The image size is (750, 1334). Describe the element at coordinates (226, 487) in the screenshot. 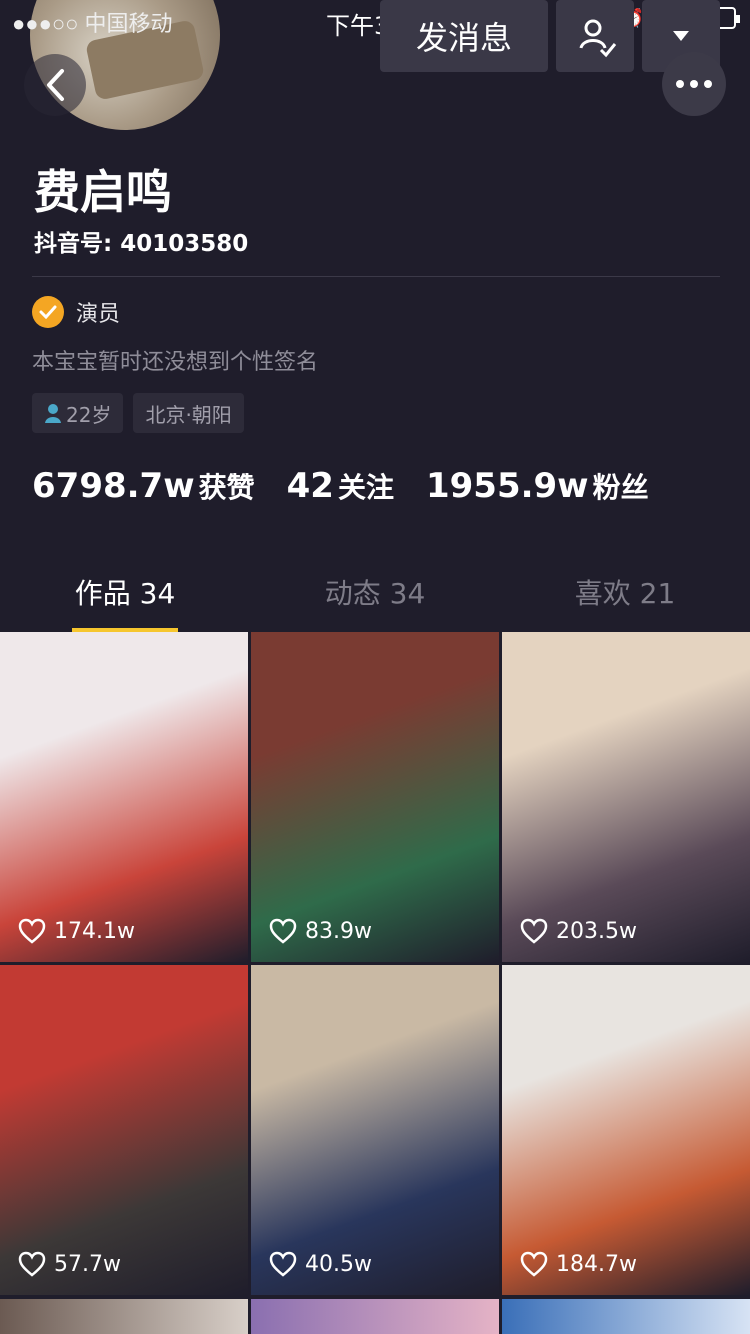

I see `likes-label: 获赞` at that location.